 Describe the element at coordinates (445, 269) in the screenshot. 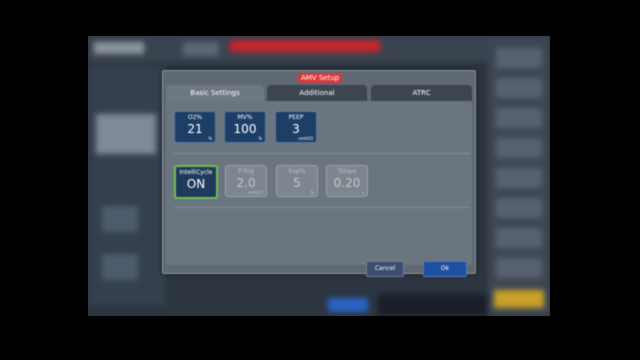

I see `ok-button: Ok` at that location.